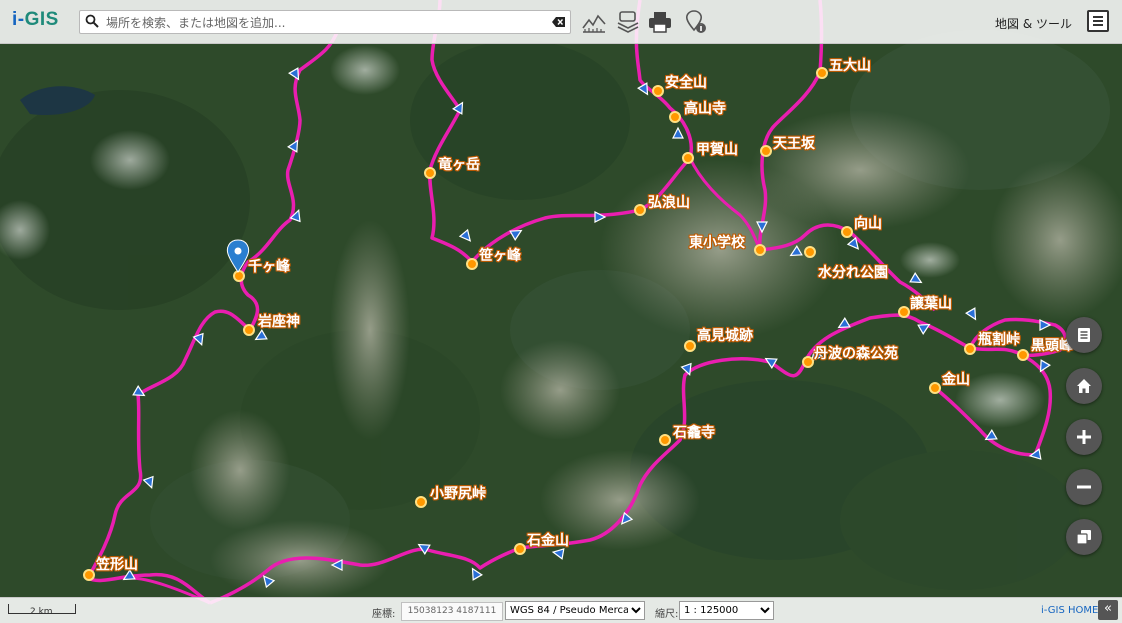 This screenshot has width=1122, height=623. Describe the element at coordinates (520, 549) in the screenshot. I see `marker-sekikinzan` at that location.